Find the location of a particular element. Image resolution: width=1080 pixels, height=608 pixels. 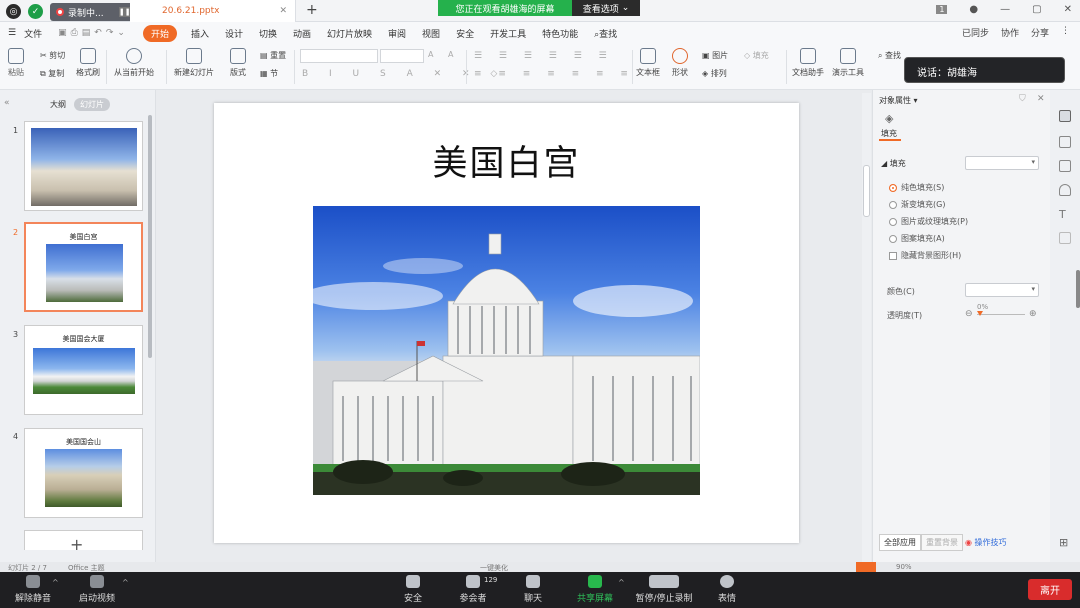

picture-button: ▣ 图片 is located at coordinates (715, 55).